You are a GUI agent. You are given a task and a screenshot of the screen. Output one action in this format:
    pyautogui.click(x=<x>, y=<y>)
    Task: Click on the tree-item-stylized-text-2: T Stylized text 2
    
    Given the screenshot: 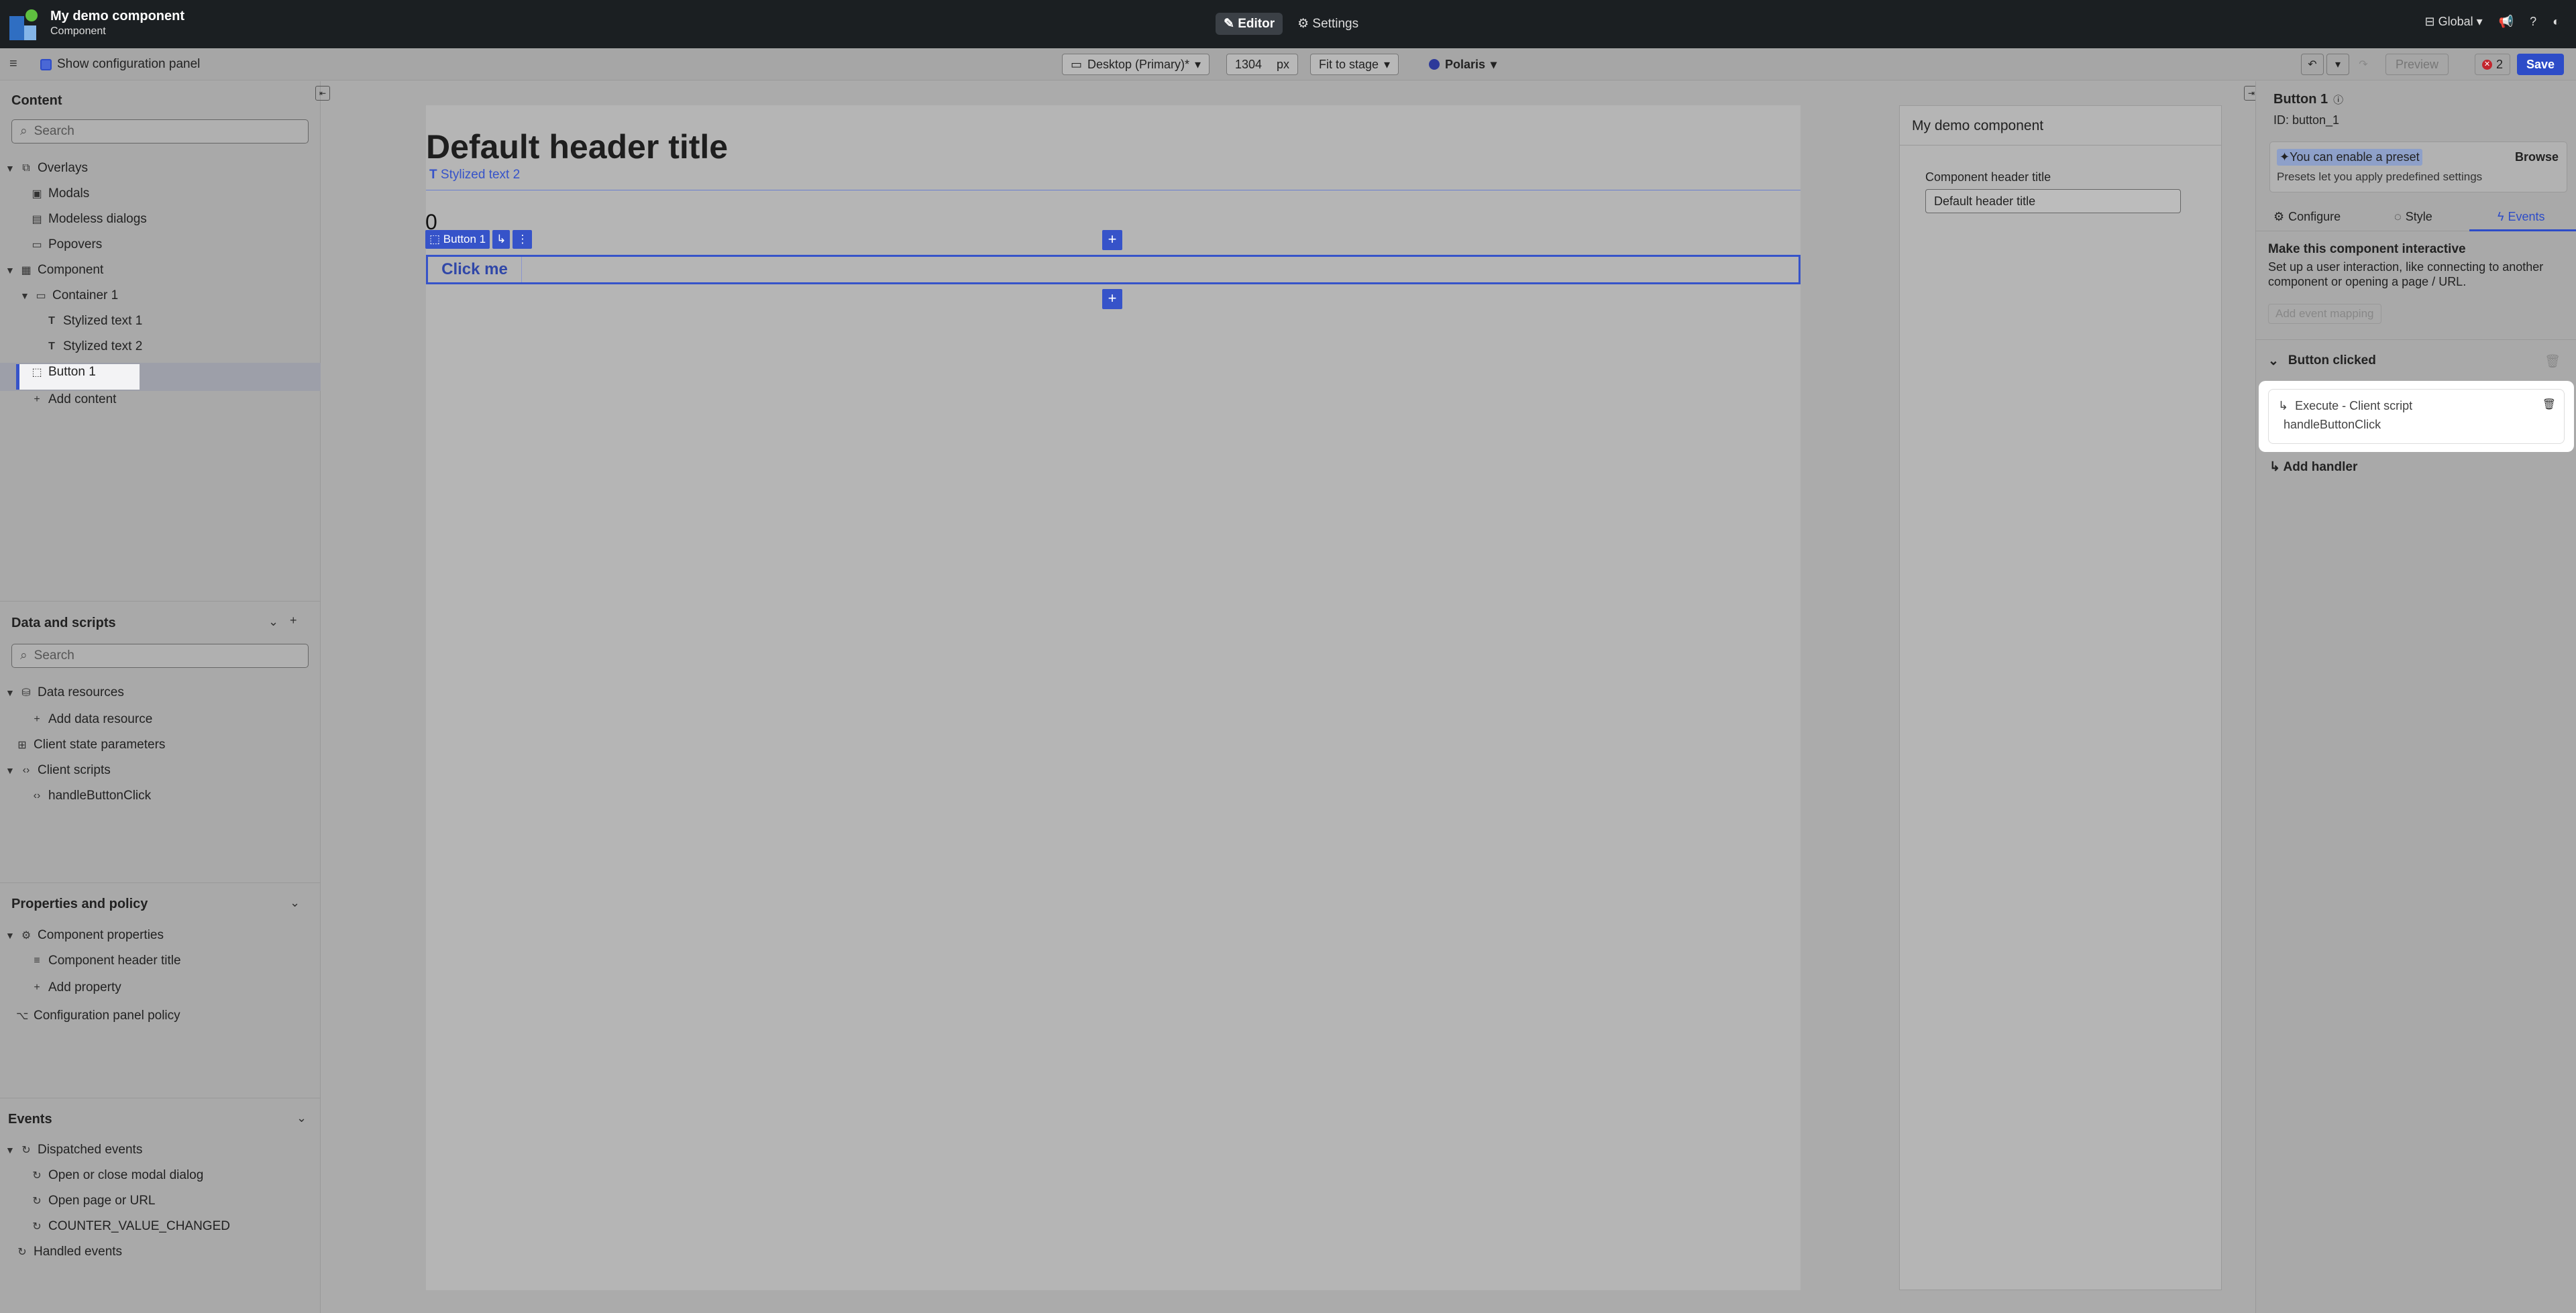 What is the action you would take?
    pyautogui.click(x=94, y=346)
    